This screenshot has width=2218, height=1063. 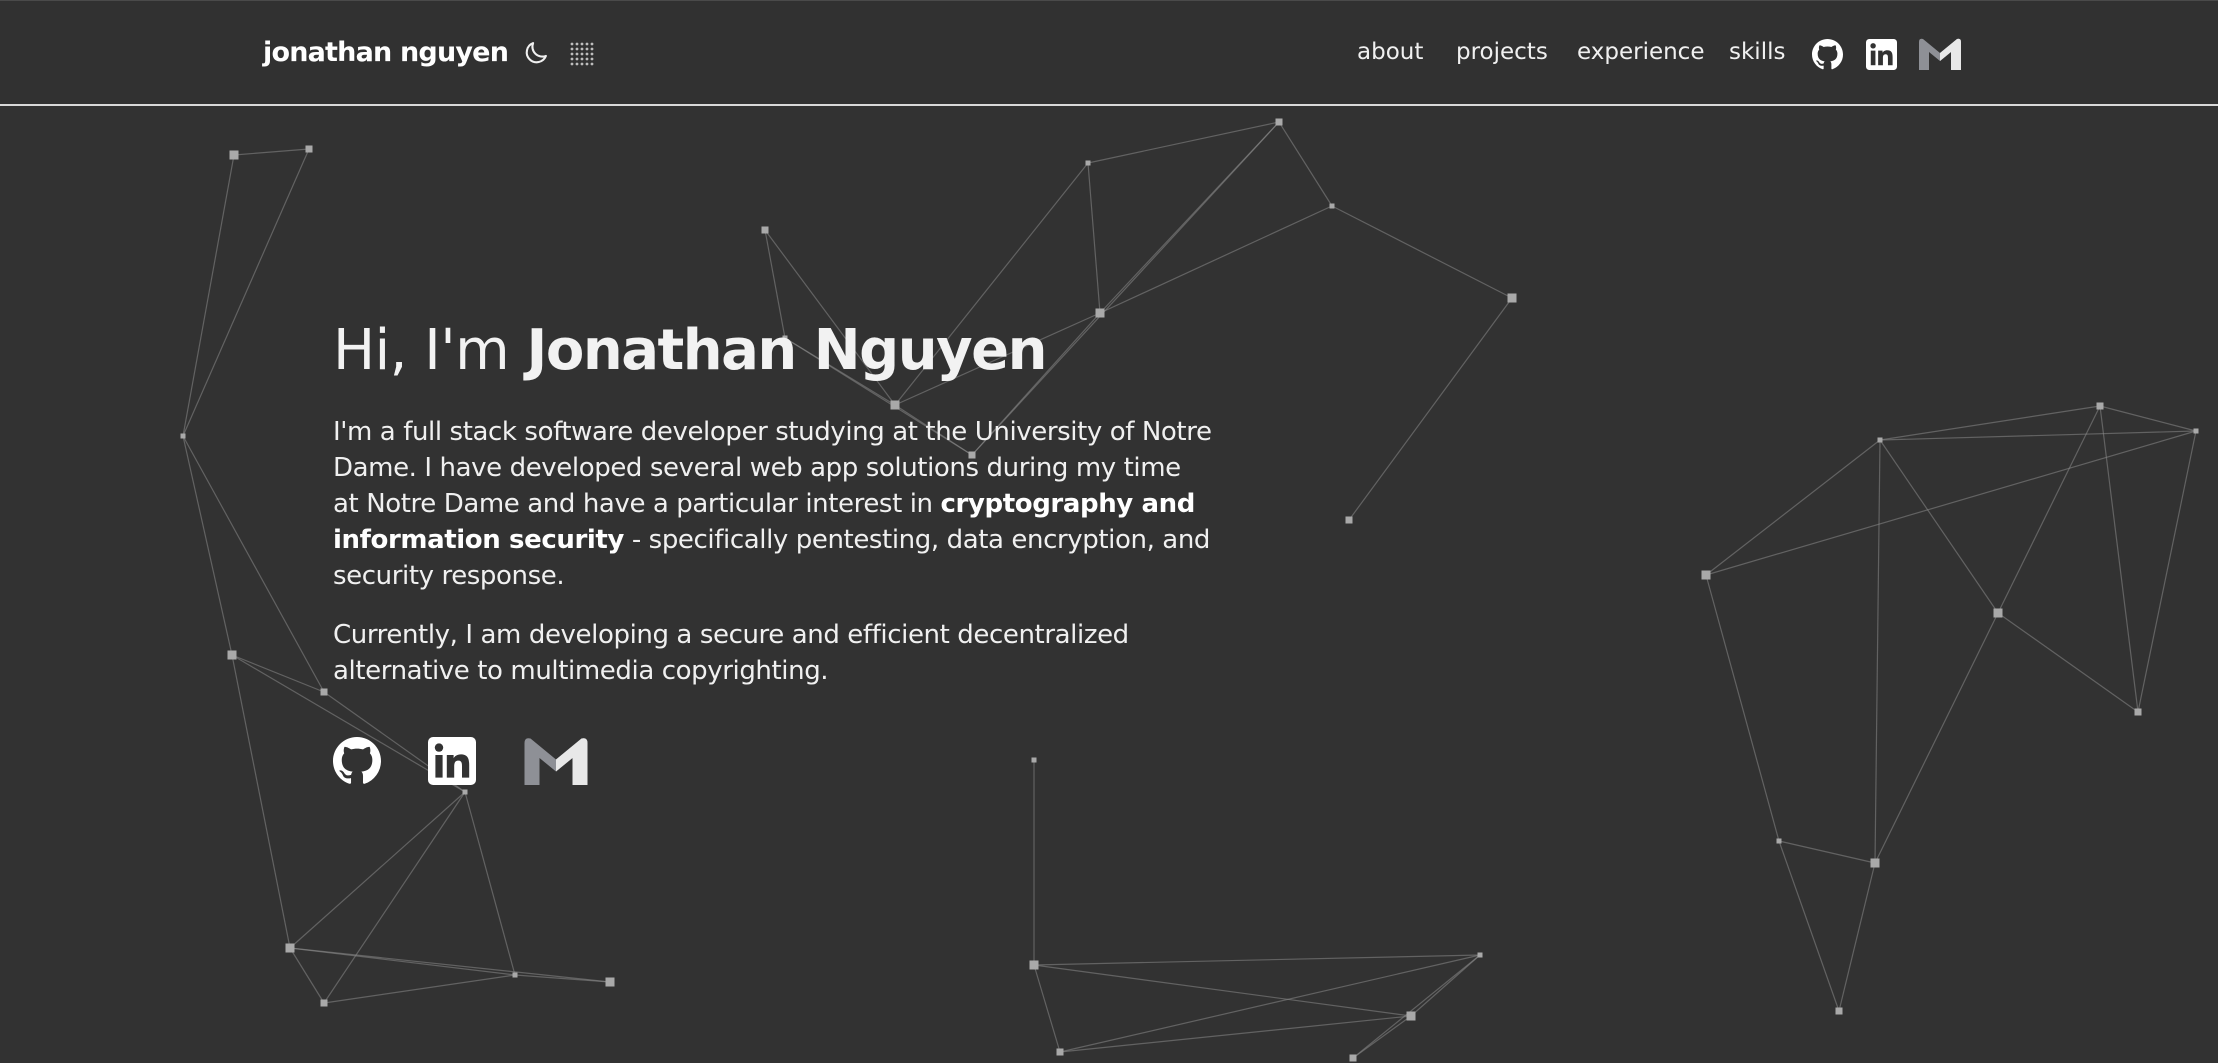 What do you see at coordinates (582, 56) in the screenshot?
I see `dot-grid-icon` at bounding box center [582, 56].